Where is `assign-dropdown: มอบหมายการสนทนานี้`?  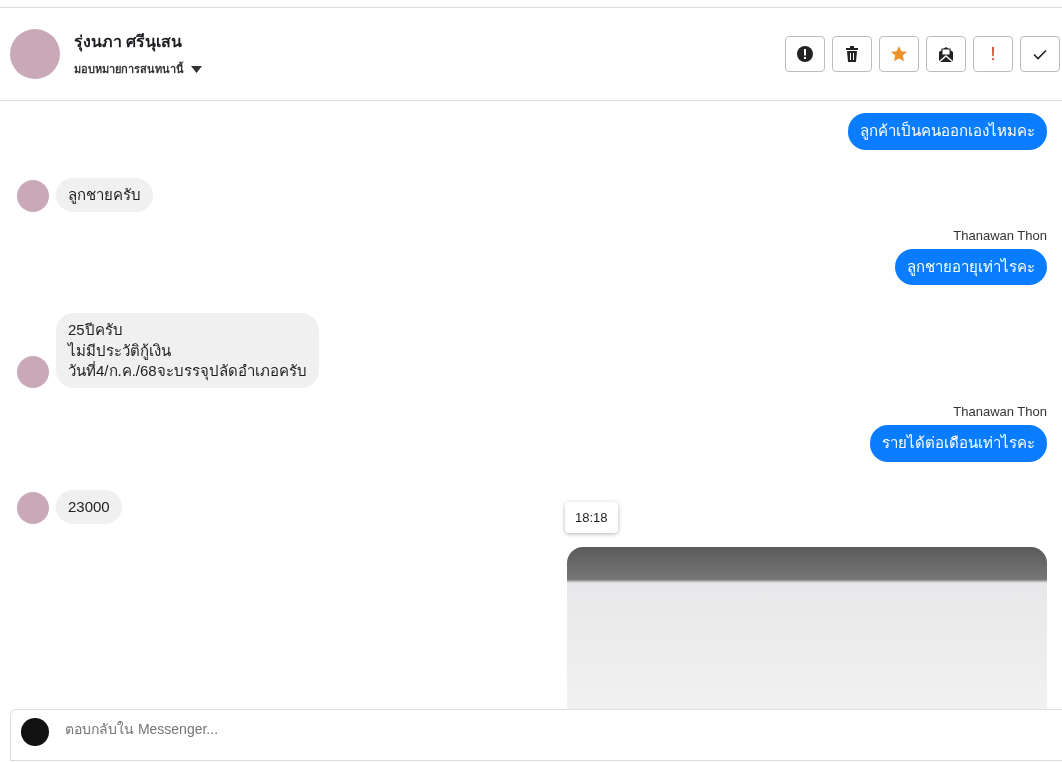 assign-dropdown: มอบหมายการสนทนานี้ is located at coordinates (426, 69).